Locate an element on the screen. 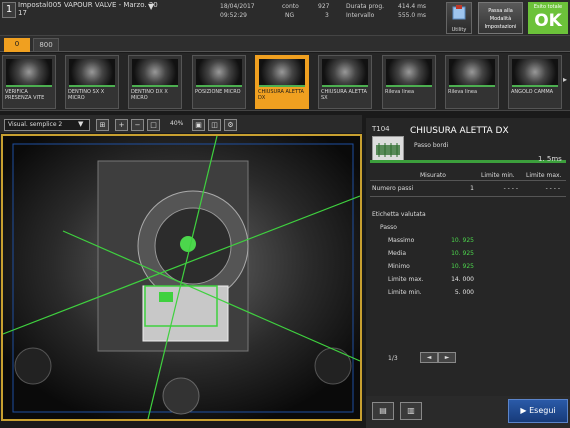  num-steps-label: Numero passi is located at coordinates (393, 188).